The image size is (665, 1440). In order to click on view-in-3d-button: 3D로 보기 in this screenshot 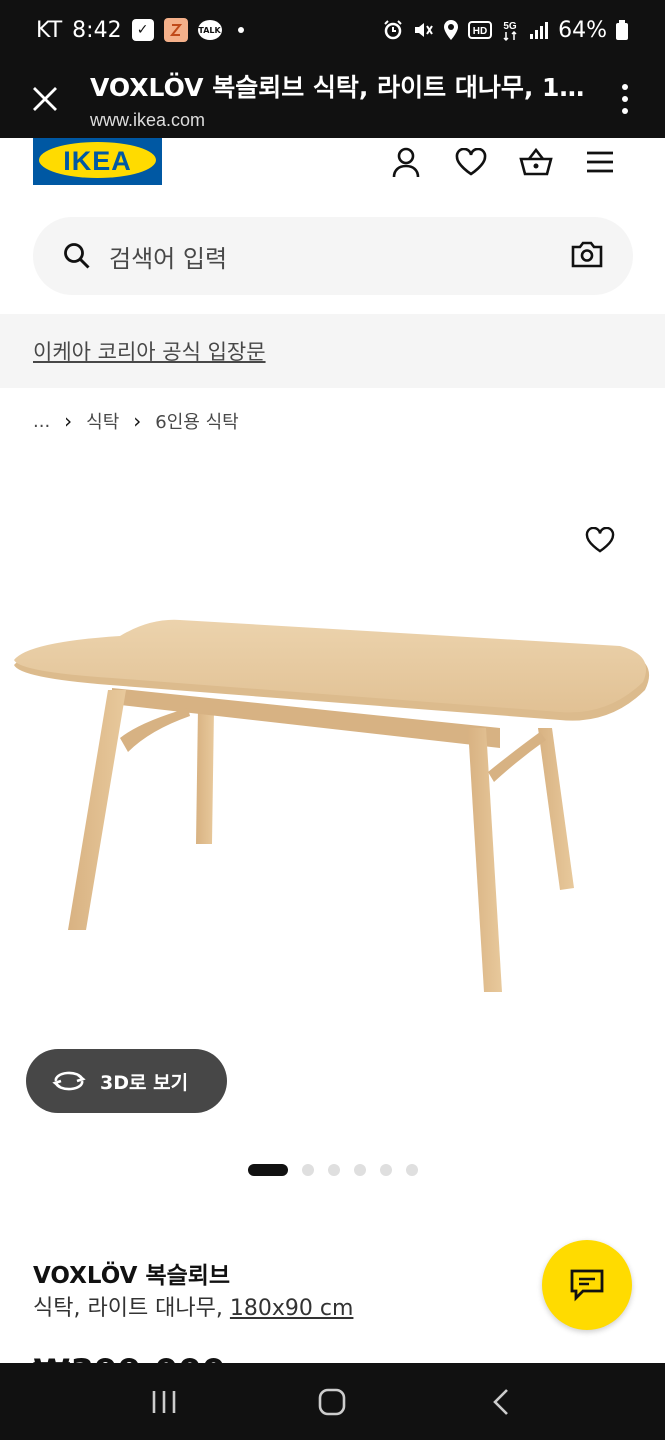, I will do `click(126, 1081)`.